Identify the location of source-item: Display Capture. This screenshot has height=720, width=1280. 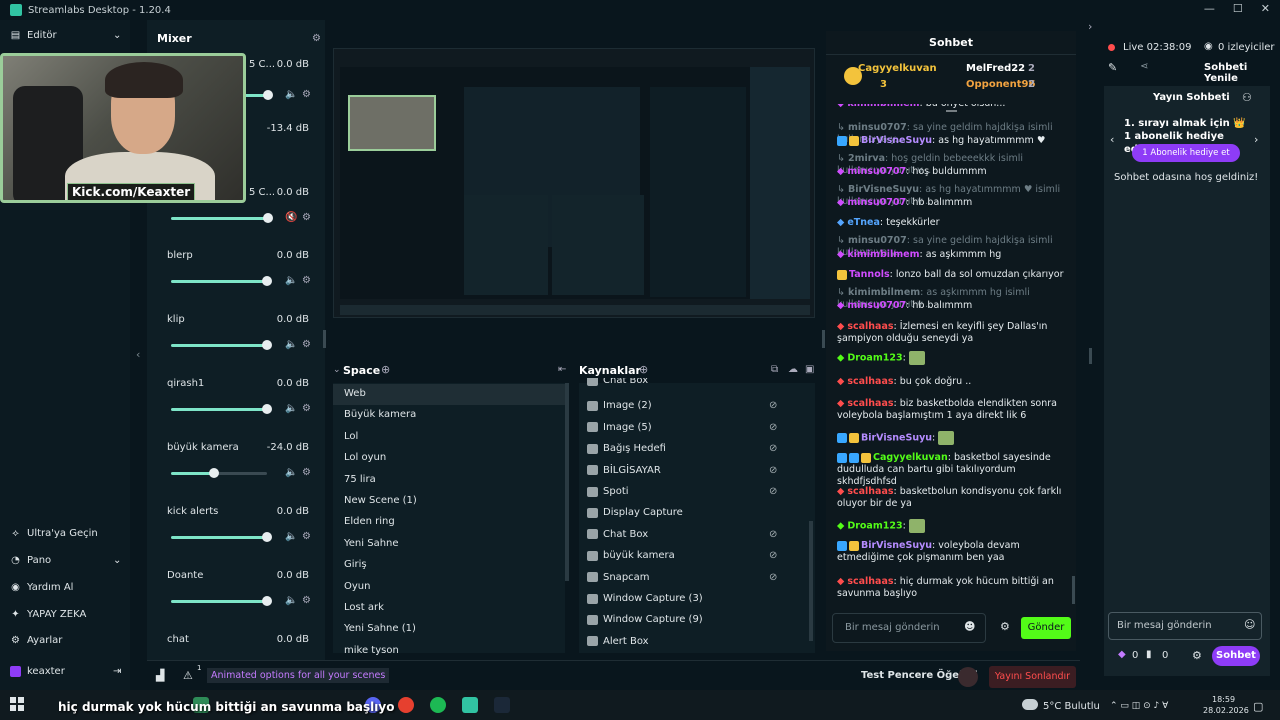
(635, 512).